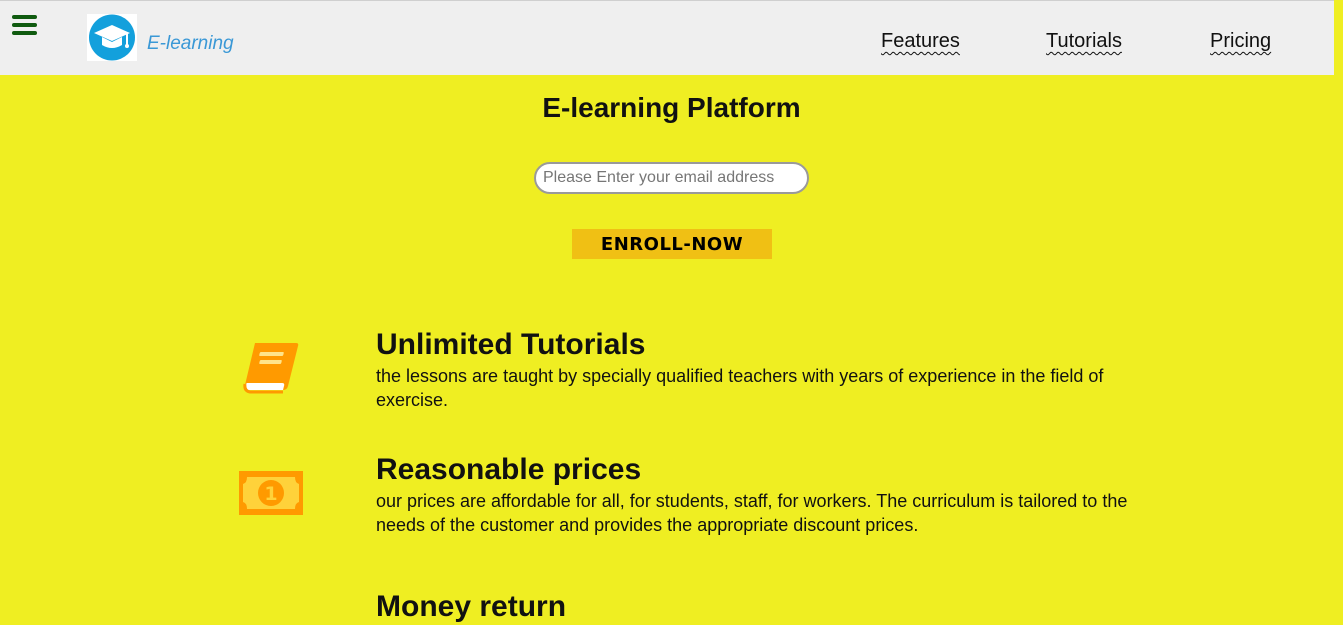 The image size is (1343, 625). I want to click on email-input, so click(671, 178).